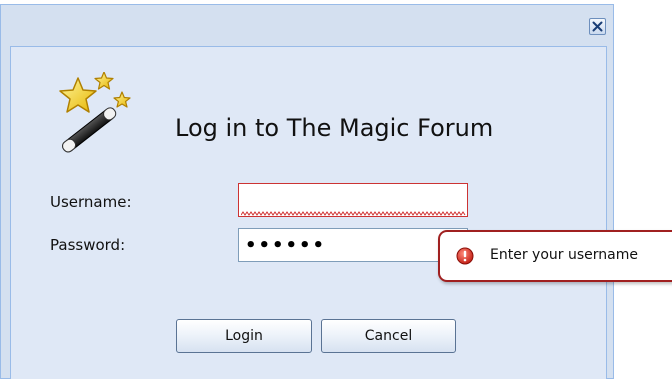 The width and height of the screenshot is (672, 379). Describe the element at coordinates (388, 336) in the screenshot. I see `cancel-button: Cancel` at that location.